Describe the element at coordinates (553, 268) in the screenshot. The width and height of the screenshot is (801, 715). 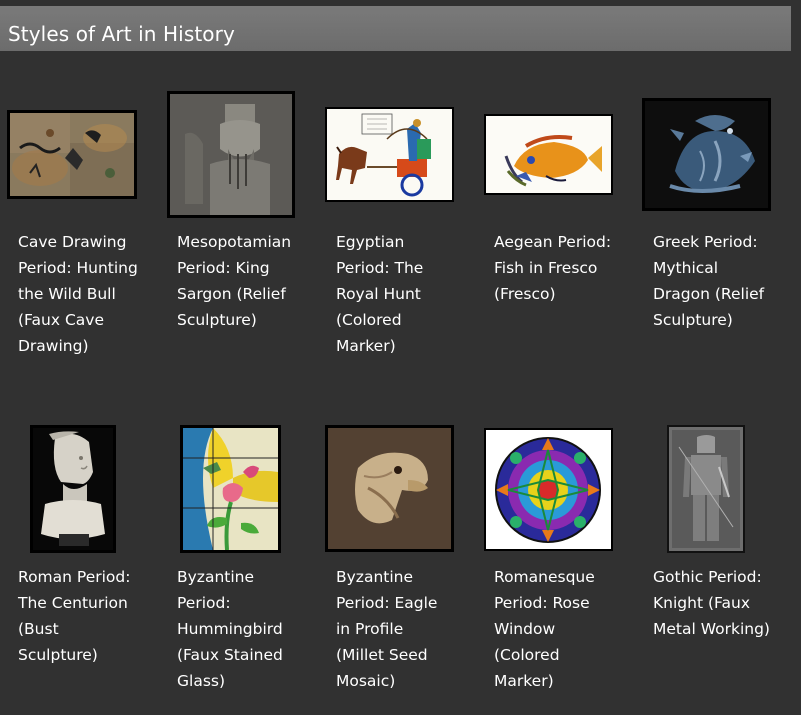
I see `gallery-caption: Aegean Period: Fish in Fresco (Fresco)` at that location.